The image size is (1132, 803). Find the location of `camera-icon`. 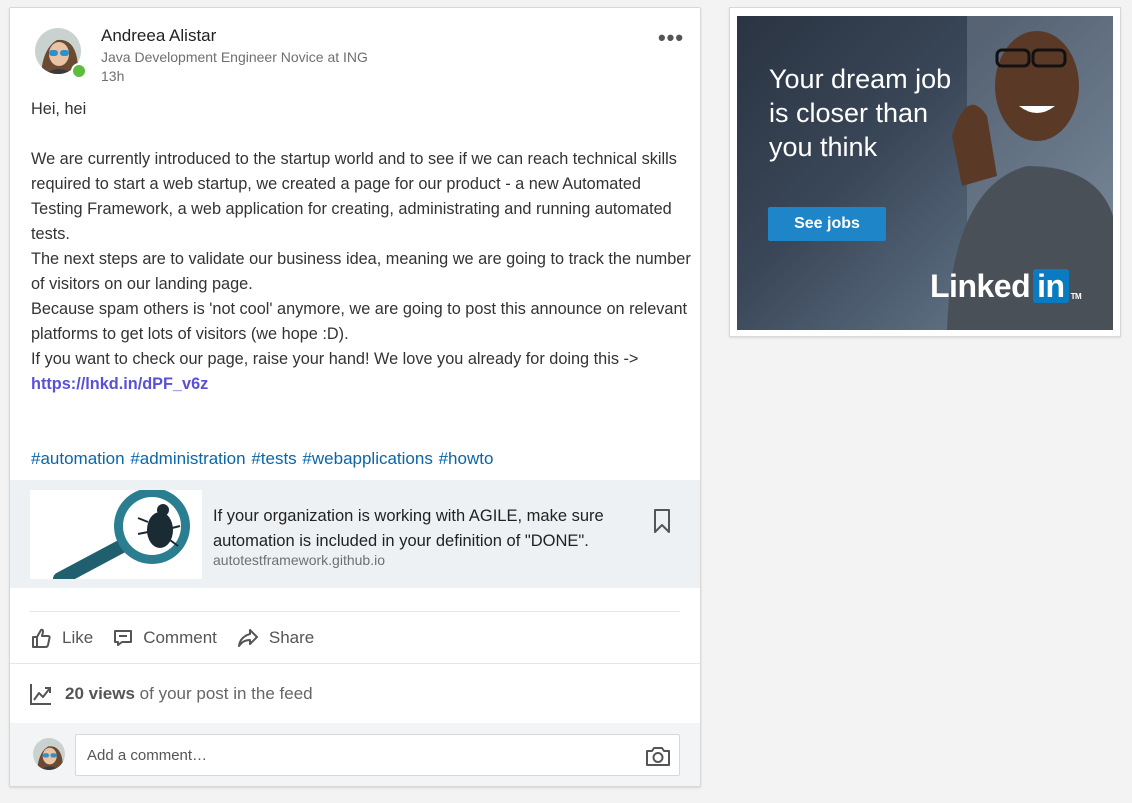

camera-icon is located at coordinates (658, 756).